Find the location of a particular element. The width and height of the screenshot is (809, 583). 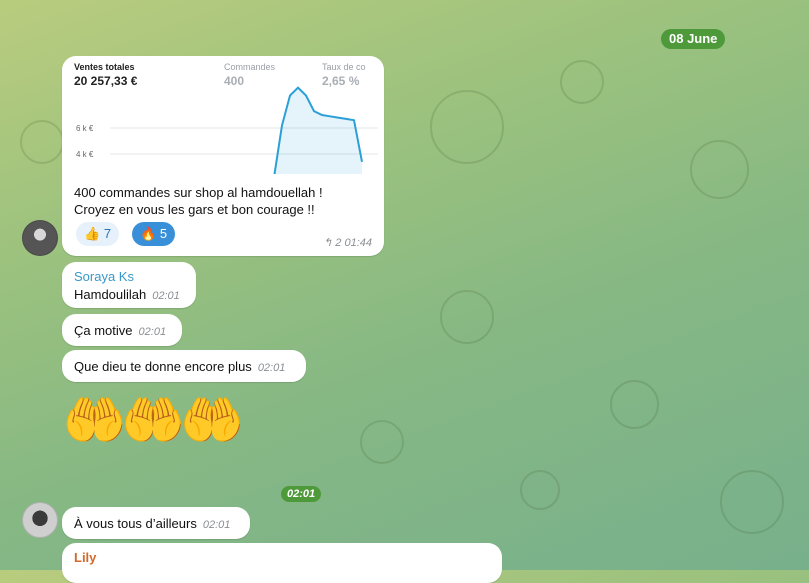

sales-chart: 6 k € 4 k € is located at coordinates (227, 130).